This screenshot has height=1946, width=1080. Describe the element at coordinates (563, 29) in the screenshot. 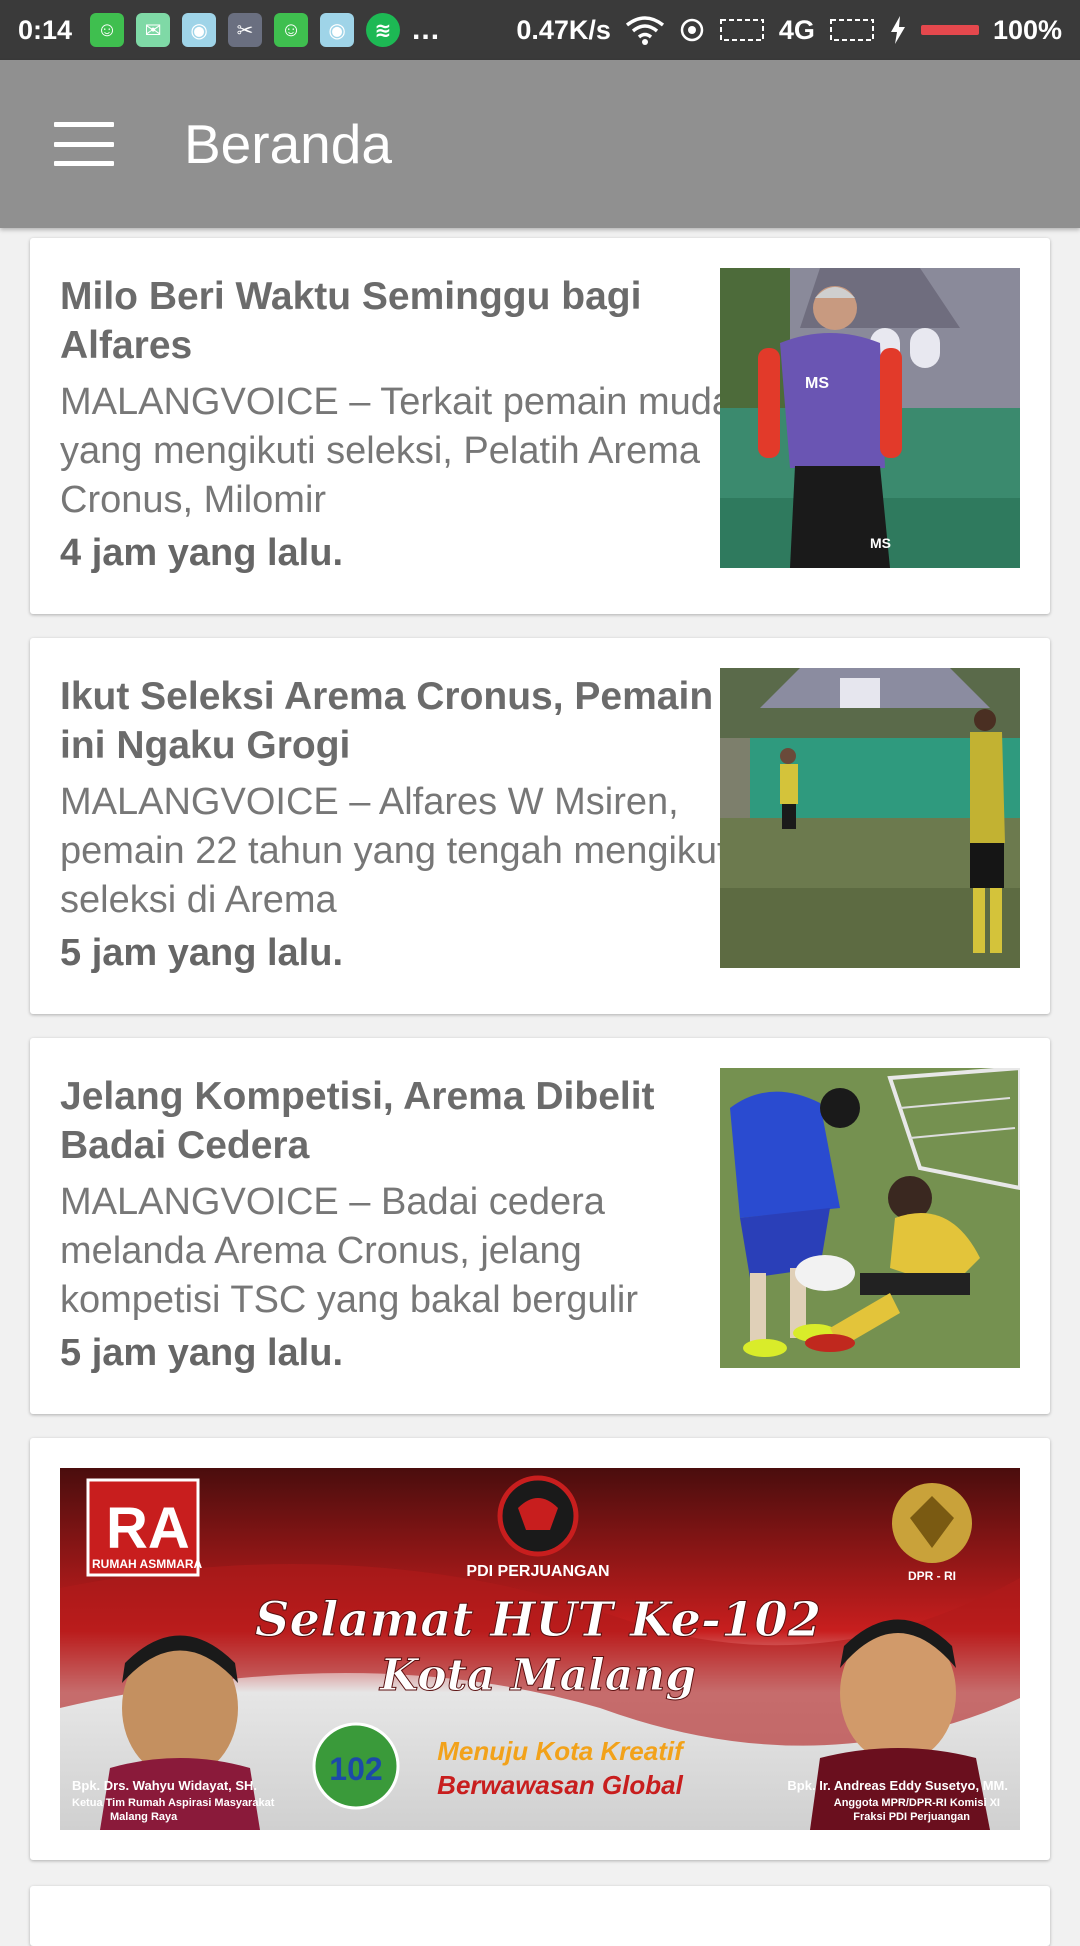

I see `net-speed: 0.47K/s` at that location.